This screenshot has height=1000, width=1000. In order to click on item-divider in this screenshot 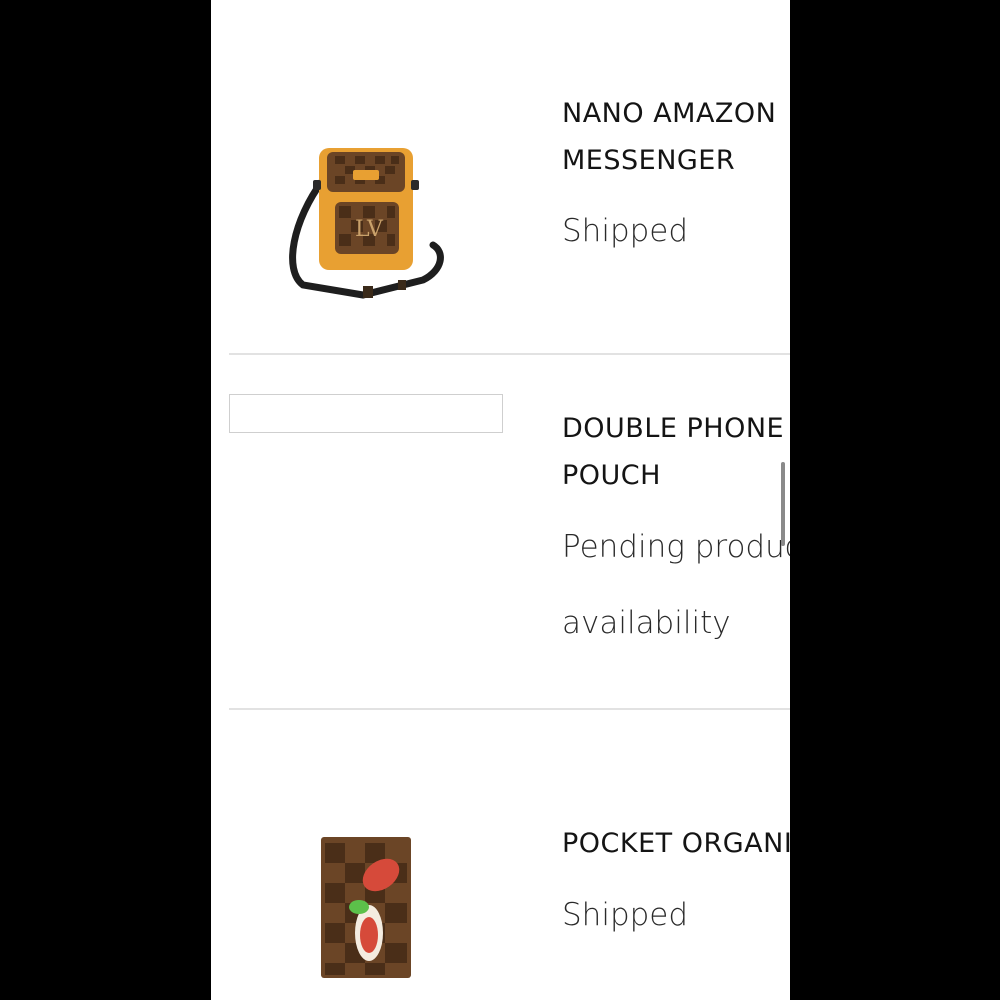, I will do `click(509, 354)`.